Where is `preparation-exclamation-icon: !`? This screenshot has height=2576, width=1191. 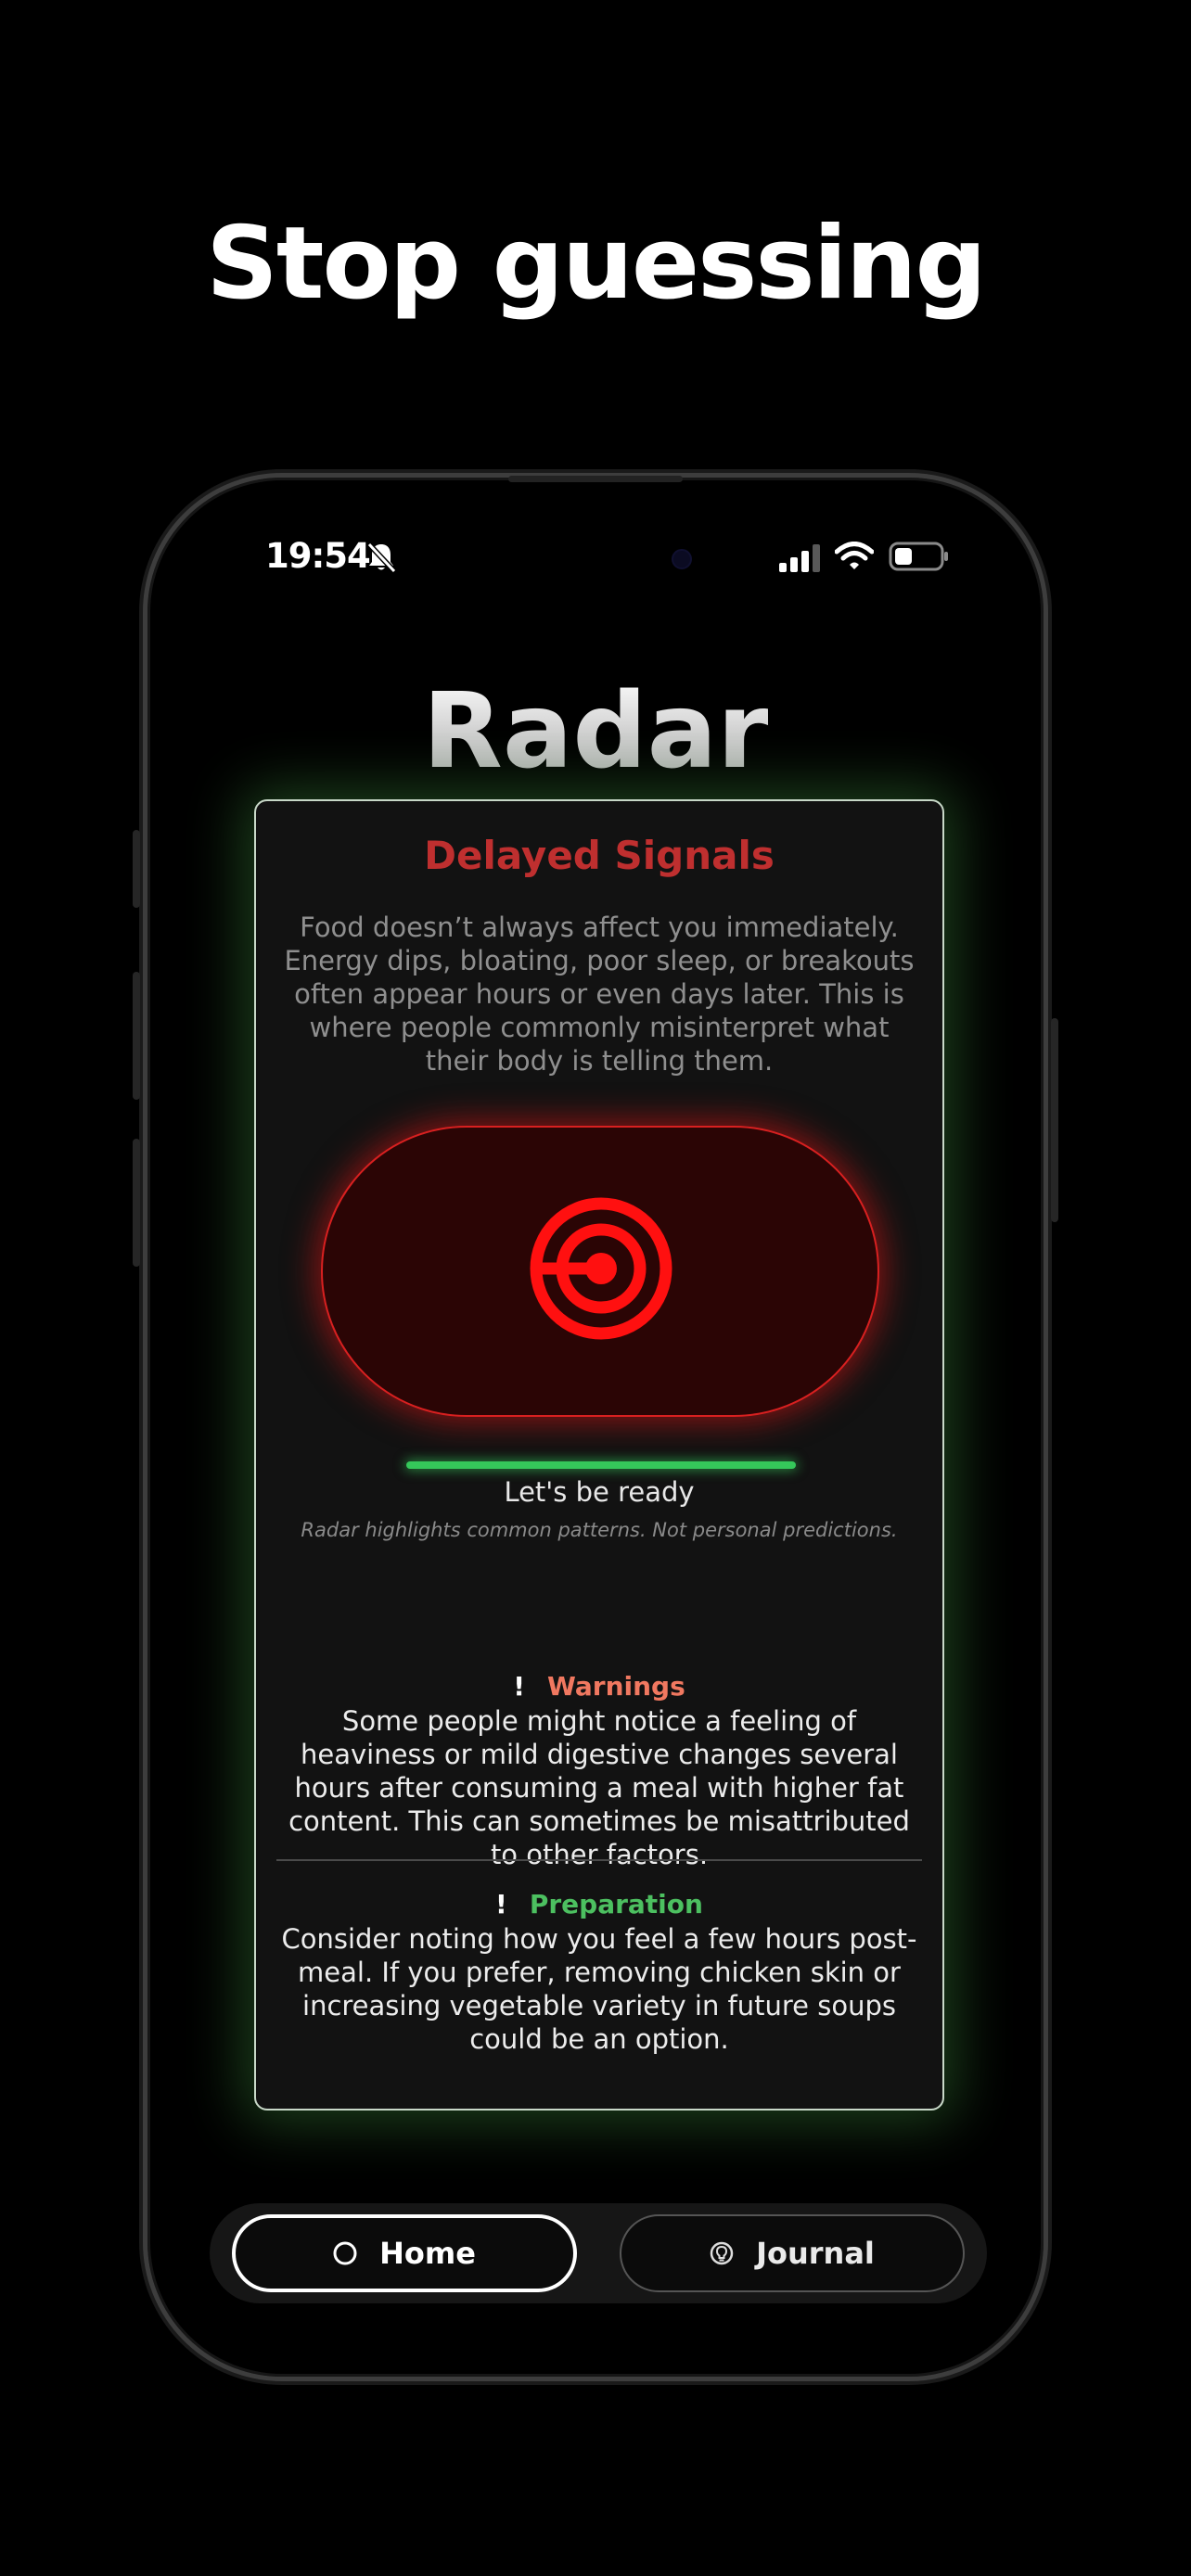
preparation-exclamation-icon: ! is located at coordinates (501, 1904).